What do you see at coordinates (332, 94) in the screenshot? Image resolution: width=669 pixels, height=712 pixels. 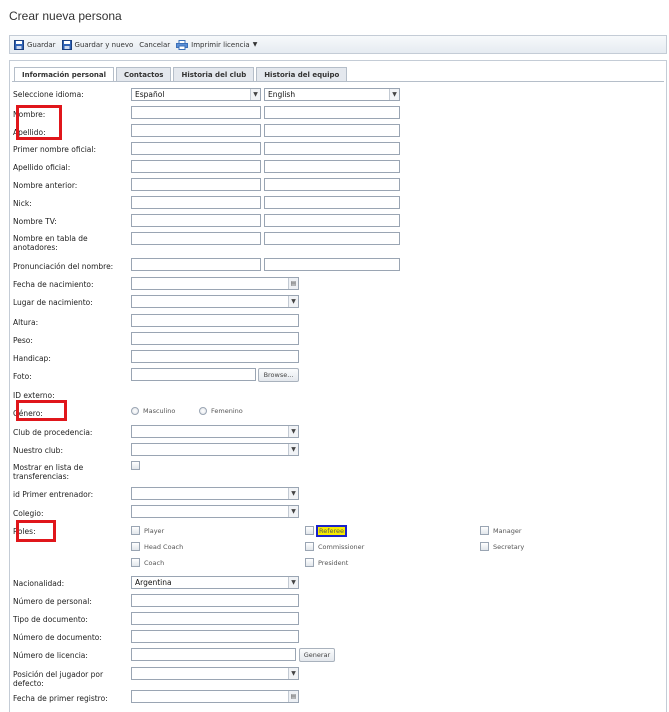 I see `language-select-2: English ▼` at bounding box center [332, 94].